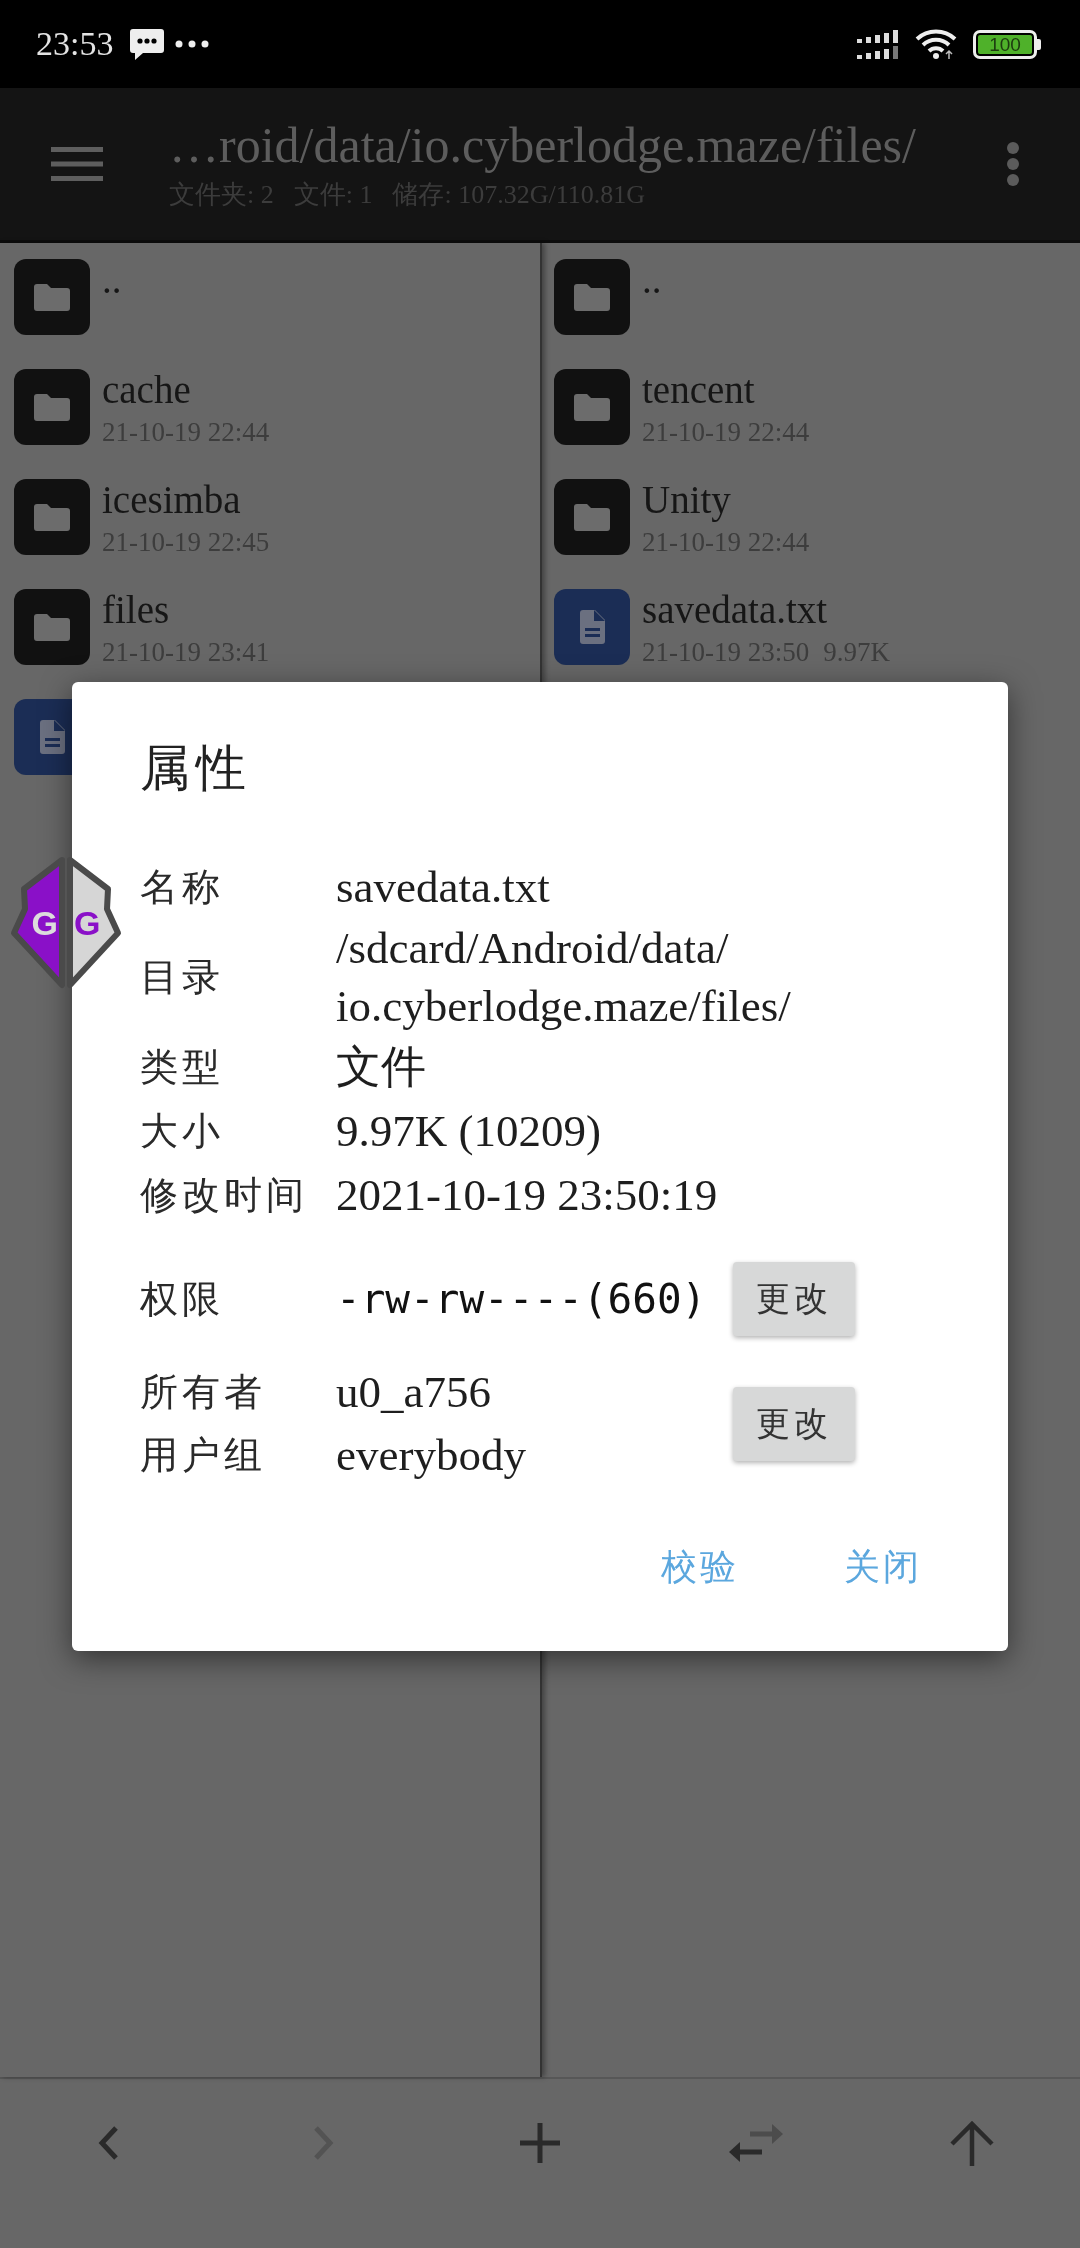 The image size is (1080, 2248). What do you see at coordinates (75, 44) in the screenshot?
I see `clock: 23:53` at bounding box center [75, 44].